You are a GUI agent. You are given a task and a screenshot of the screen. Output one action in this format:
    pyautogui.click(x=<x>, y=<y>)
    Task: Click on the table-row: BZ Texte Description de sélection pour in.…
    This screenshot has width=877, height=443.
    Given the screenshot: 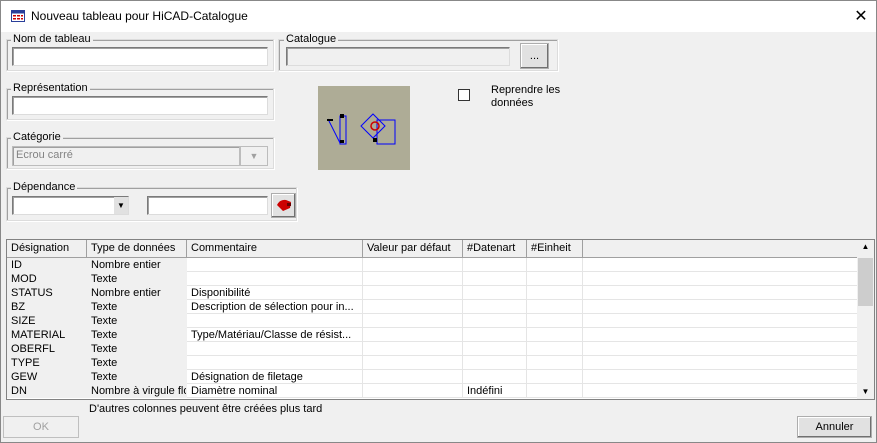 What is the action you would take?
    pyautogui.click(x=432, y=307)
    